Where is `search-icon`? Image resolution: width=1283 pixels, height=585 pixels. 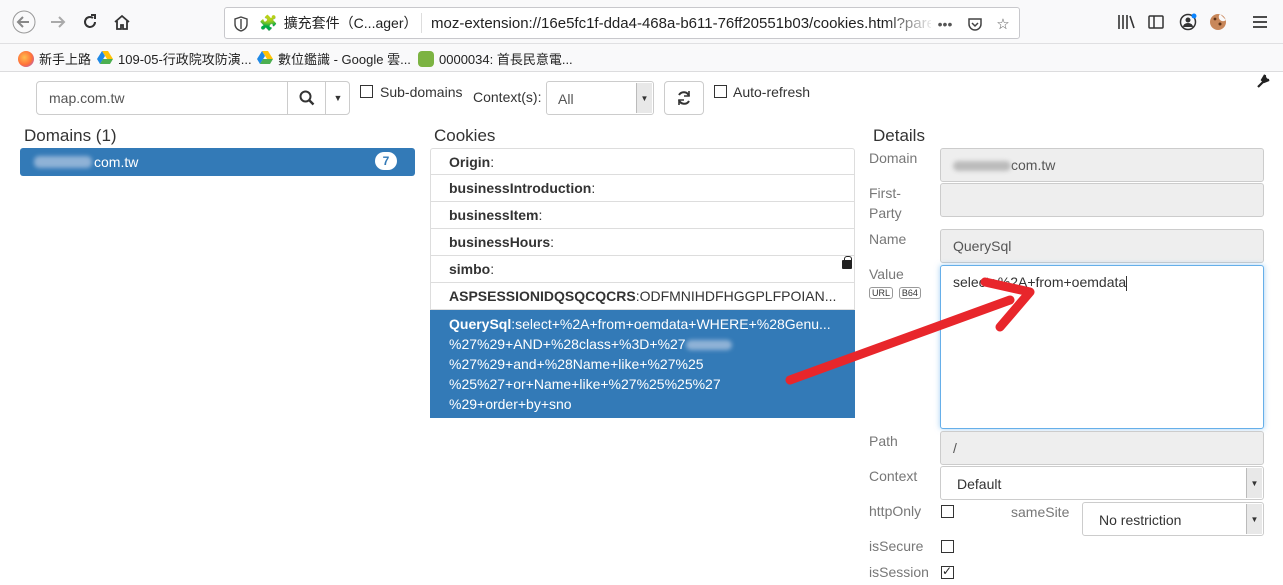
search-icon is located at coordinates (306, 98).